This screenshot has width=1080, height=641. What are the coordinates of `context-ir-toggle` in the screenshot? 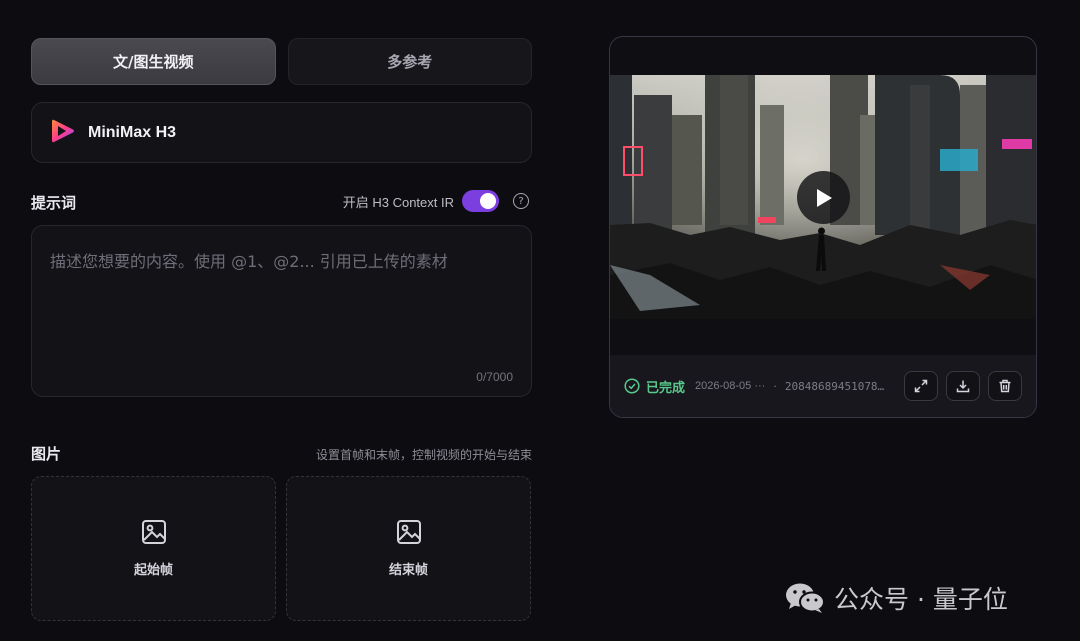 It's located at (480, 201).